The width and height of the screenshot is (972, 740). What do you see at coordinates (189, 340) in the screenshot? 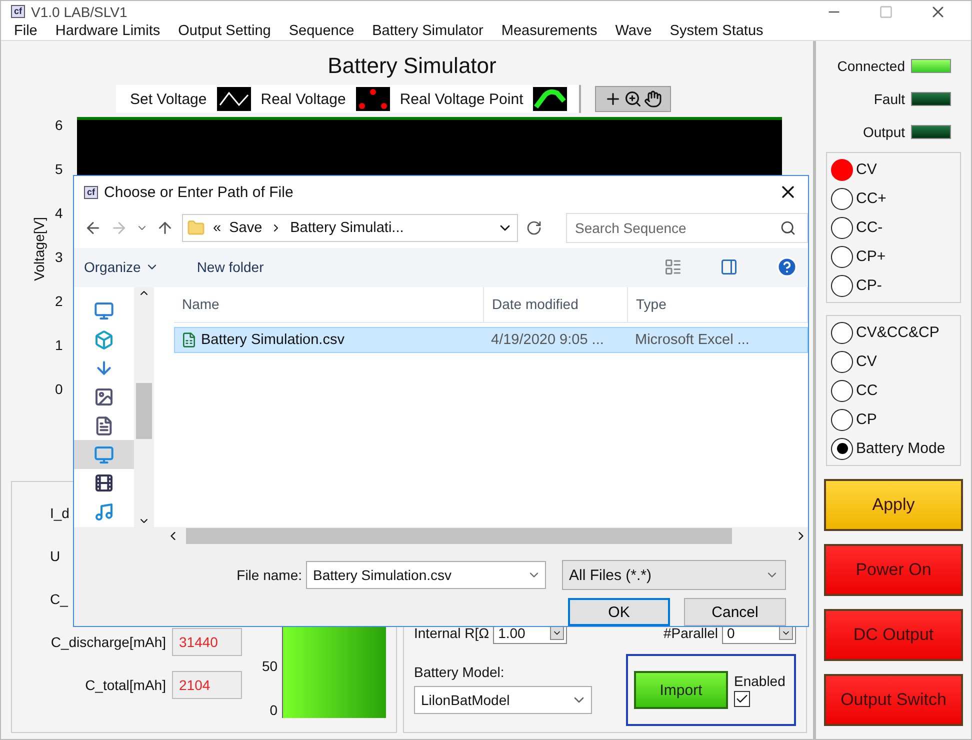
I see `spreadsheet-icon` at bounding box center [189, 340].